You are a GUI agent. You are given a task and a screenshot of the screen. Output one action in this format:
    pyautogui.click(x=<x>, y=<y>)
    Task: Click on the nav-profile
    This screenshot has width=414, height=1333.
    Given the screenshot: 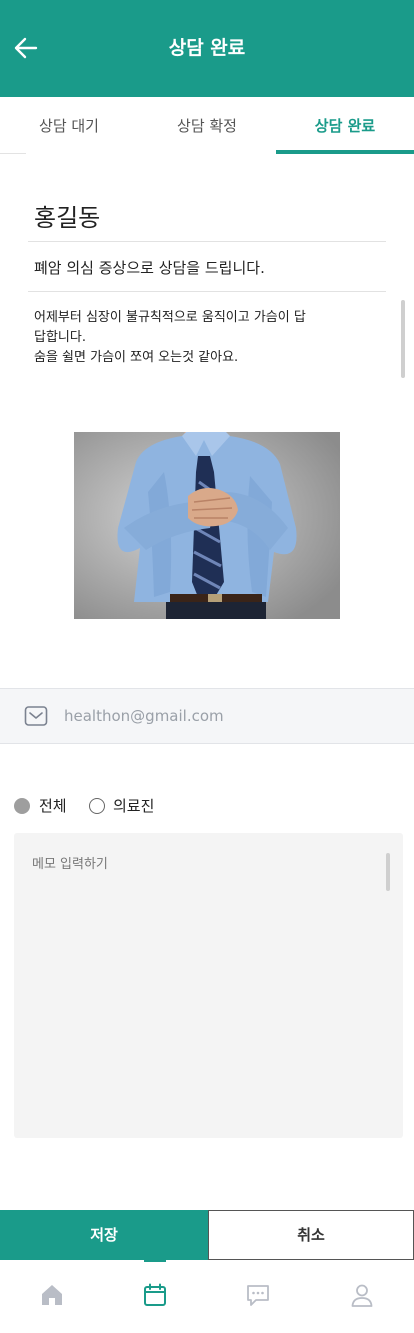 What is the action you would take?
    pyautogui.click(x=362, y=1295)
    